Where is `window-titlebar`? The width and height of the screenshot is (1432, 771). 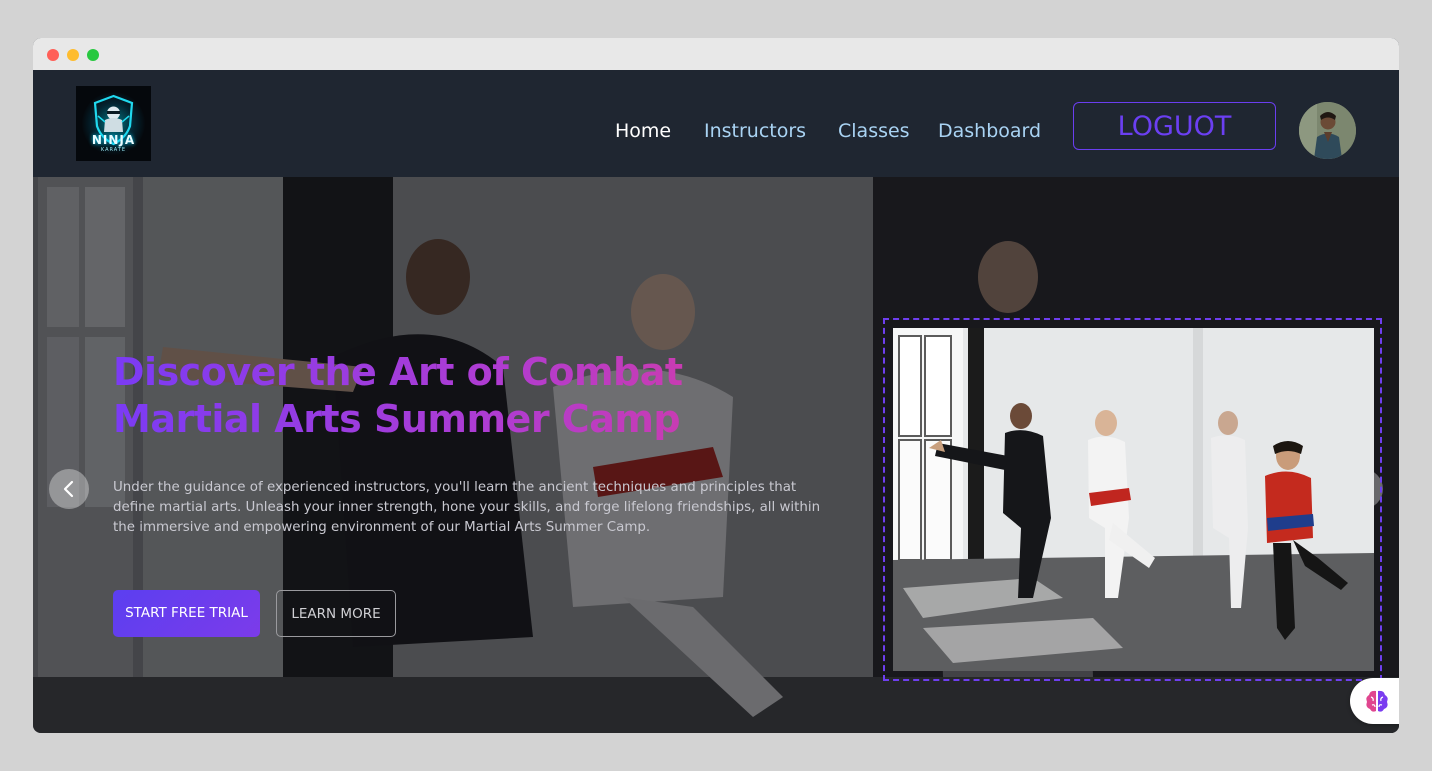
window-titlebar is located at coordinates (716, 54).